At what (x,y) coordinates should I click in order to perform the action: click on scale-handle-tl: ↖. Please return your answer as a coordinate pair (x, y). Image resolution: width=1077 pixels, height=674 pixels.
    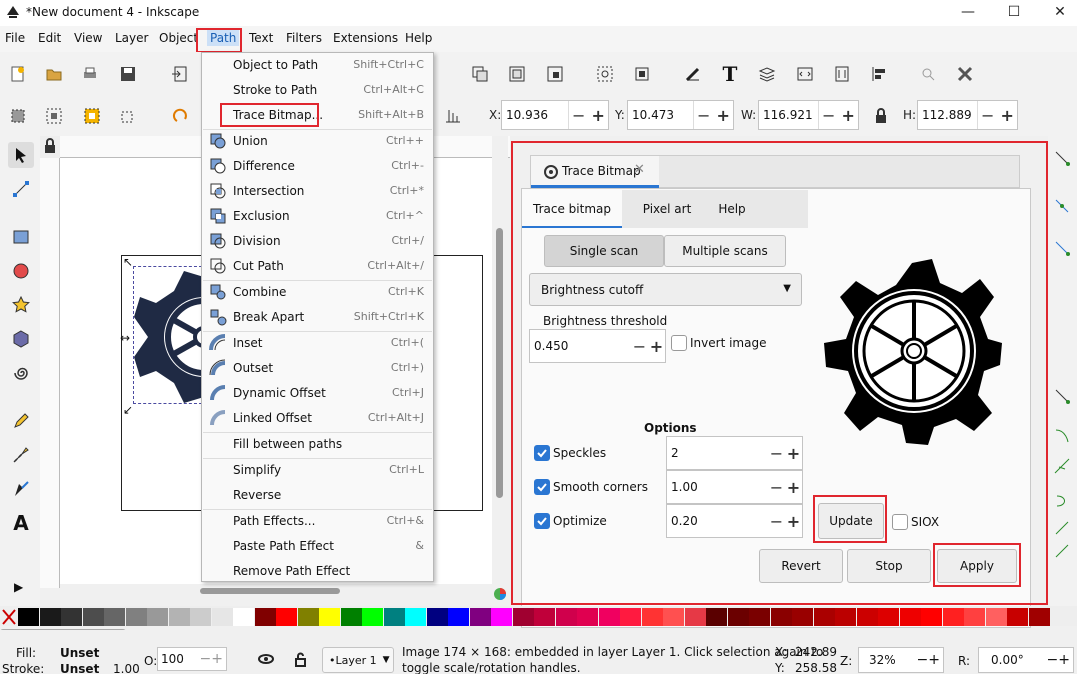
    Looking at the image, I should click on (128, 262).